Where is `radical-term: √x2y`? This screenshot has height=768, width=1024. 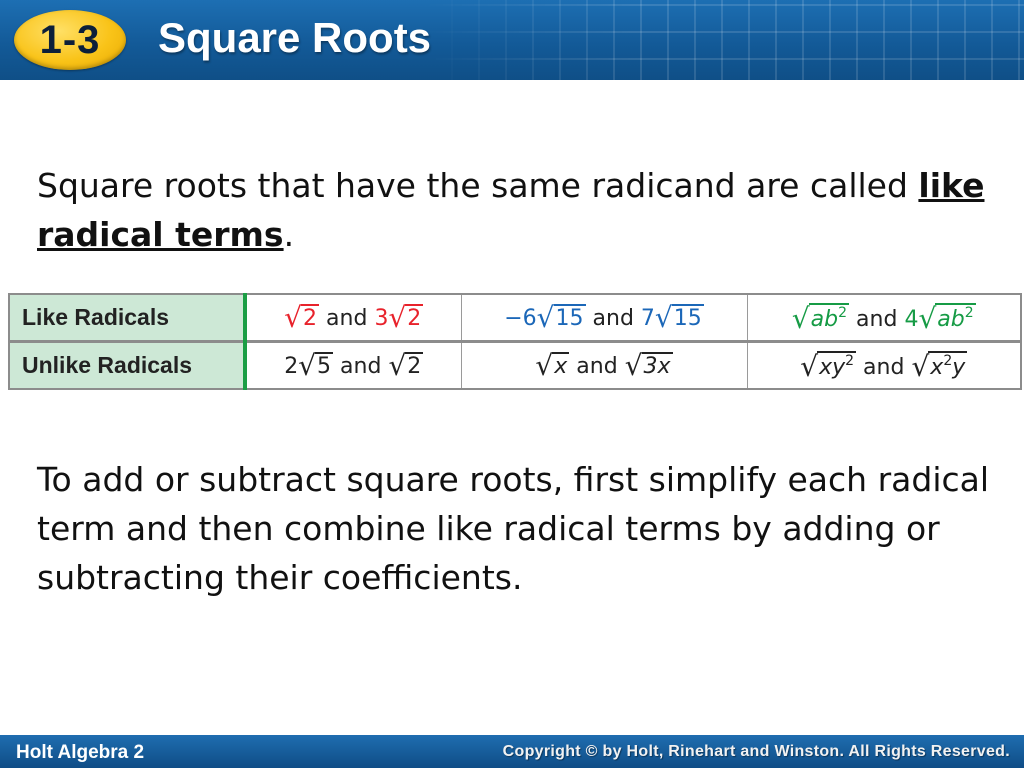
radical-term: √x2y is located at coordinates (939, 366).